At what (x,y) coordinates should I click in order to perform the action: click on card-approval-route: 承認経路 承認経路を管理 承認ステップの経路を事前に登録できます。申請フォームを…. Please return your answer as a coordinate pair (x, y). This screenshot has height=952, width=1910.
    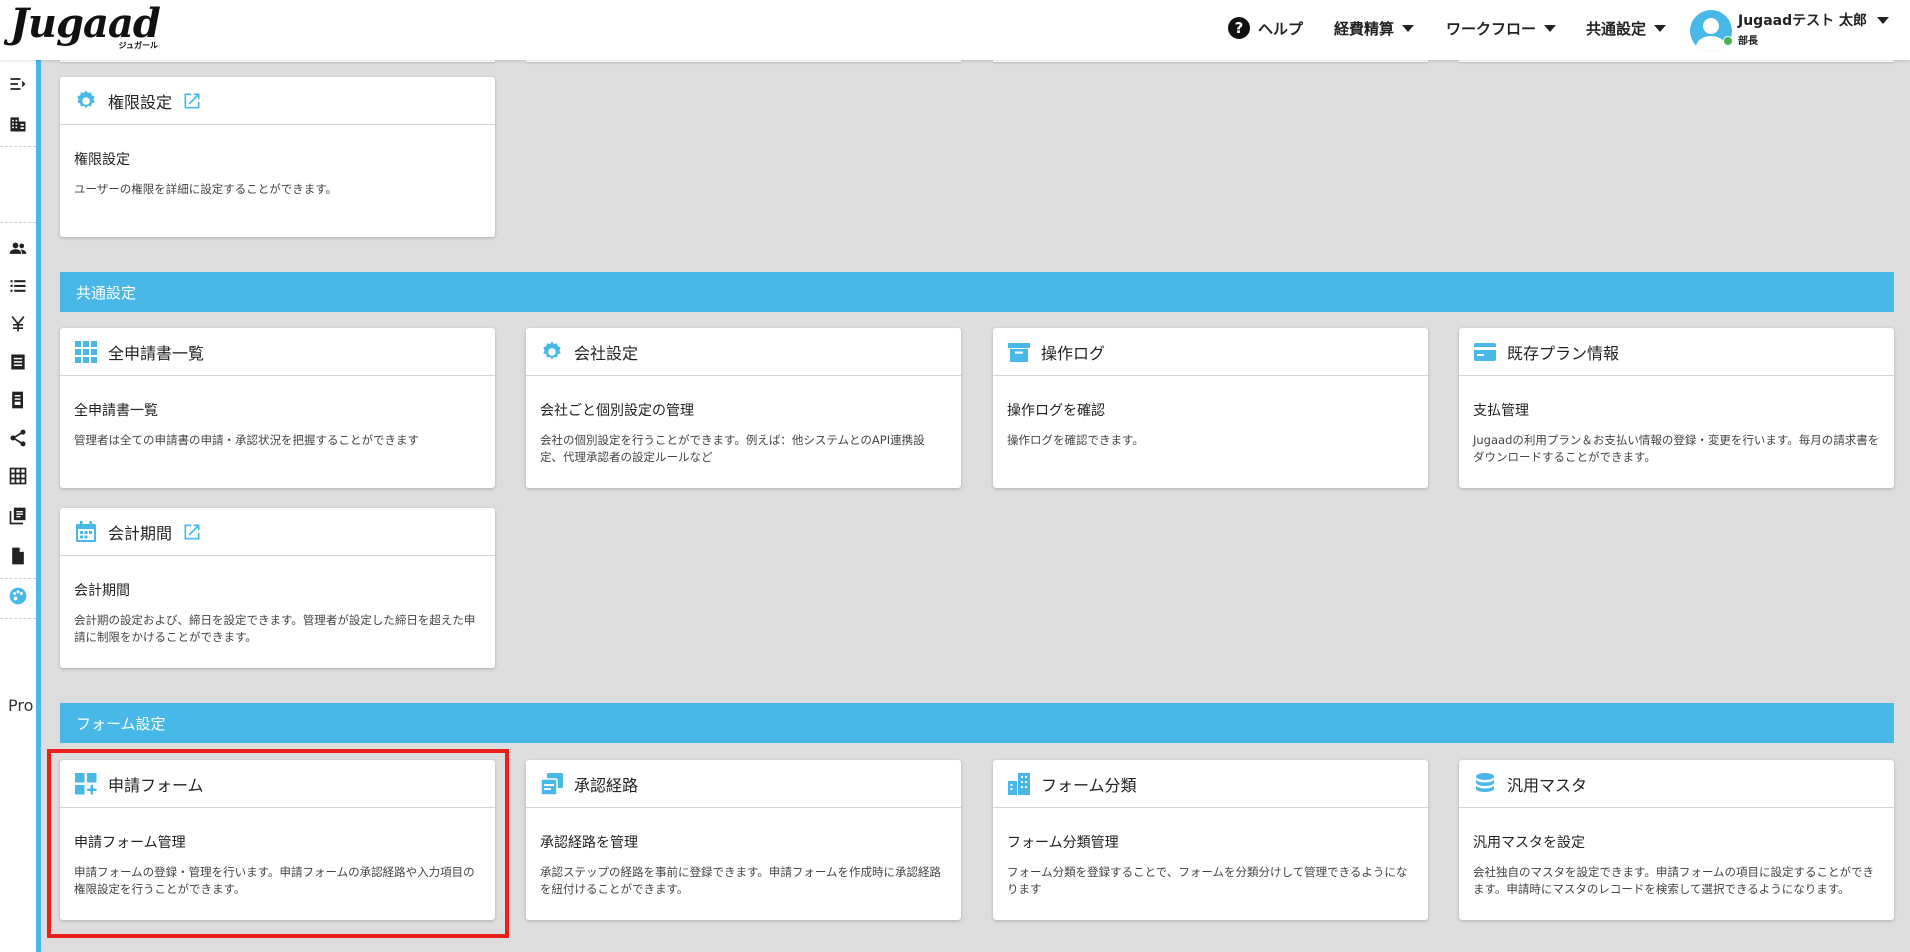
    Looking at the image, I should click on (743, 840).